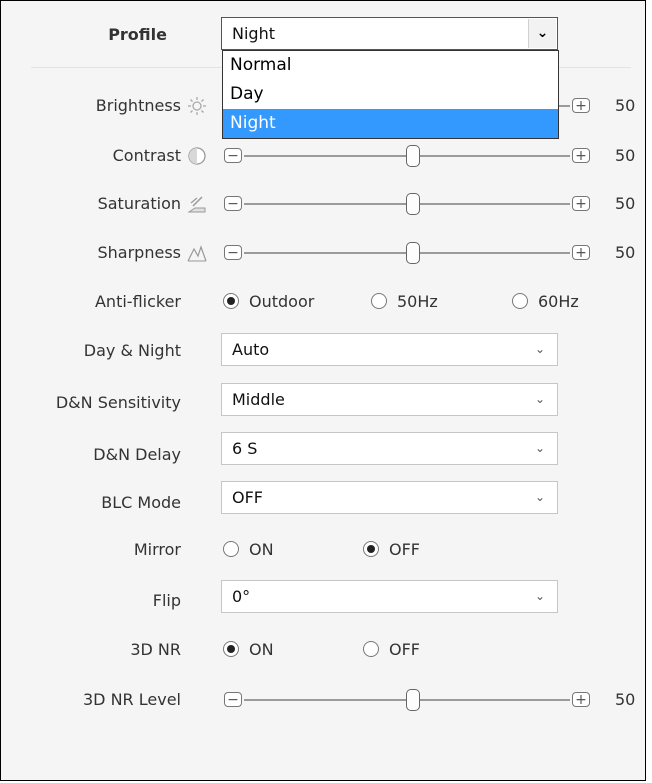  I want to click on contrast-row: Contrast − + 50, so click(324, 156).